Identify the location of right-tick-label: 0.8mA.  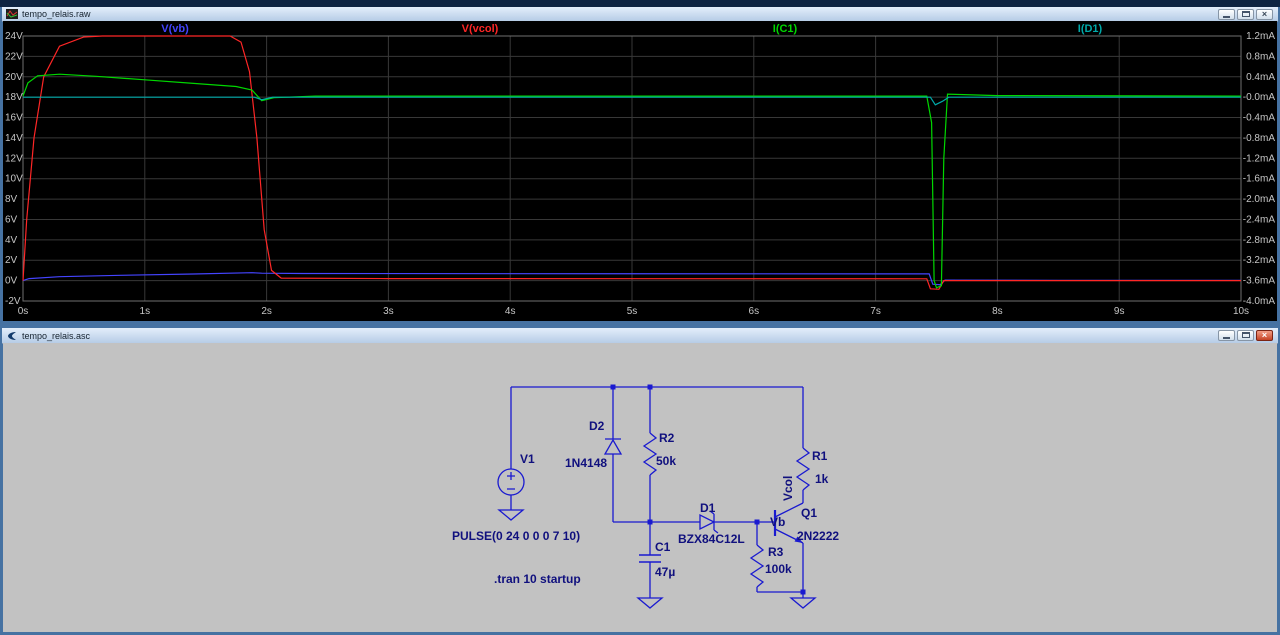
(1260, 56).